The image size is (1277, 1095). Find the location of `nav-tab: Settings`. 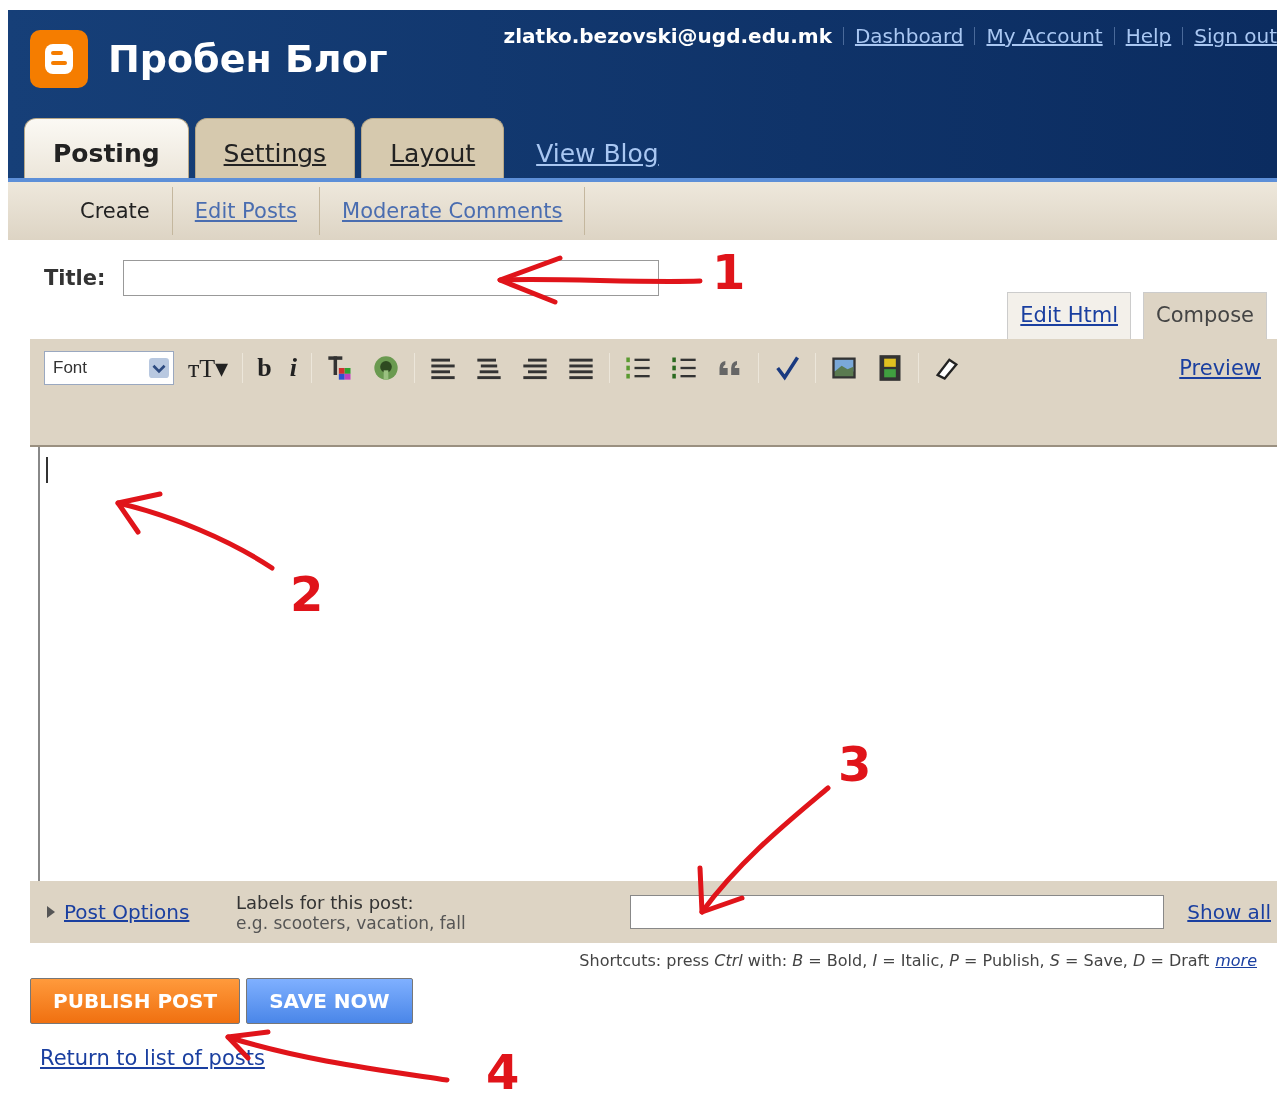

nav-tab: Settings is located at coordinates (275, 148).